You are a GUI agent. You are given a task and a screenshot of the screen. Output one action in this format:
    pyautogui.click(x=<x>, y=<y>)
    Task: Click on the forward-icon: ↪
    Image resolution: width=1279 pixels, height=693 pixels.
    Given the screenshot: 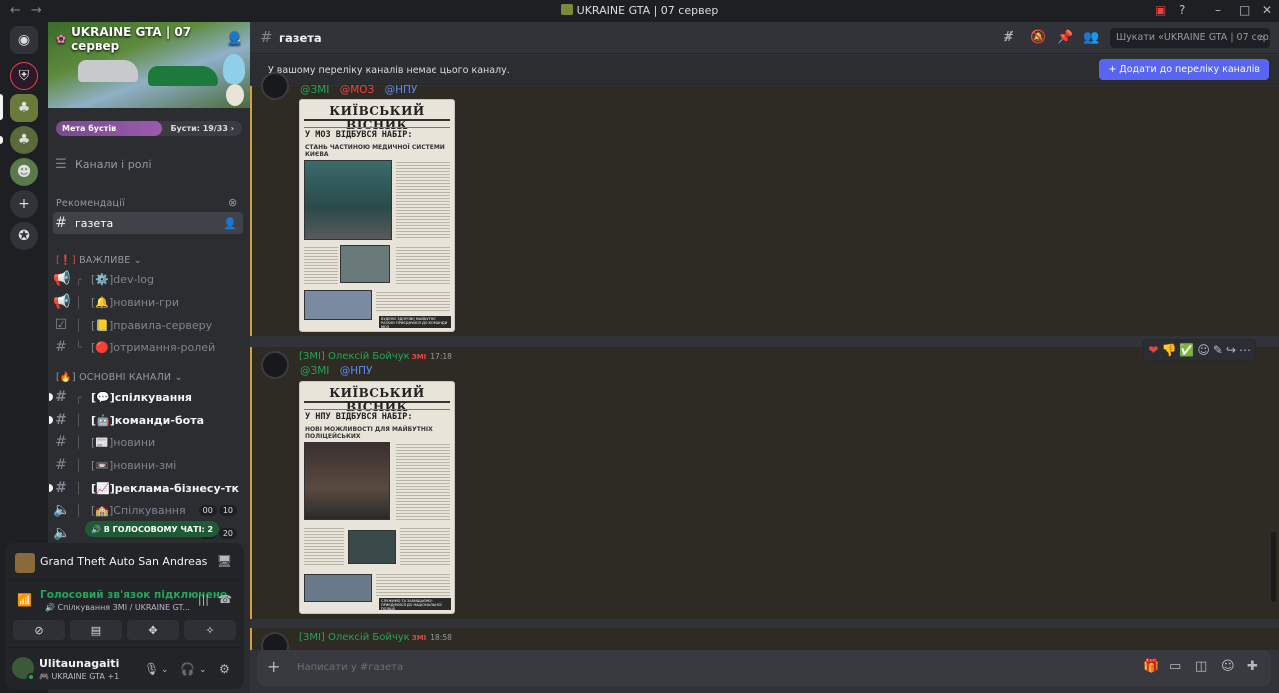 What is the action you would take?
    pyautogui.click(x=1231, y=350)
    